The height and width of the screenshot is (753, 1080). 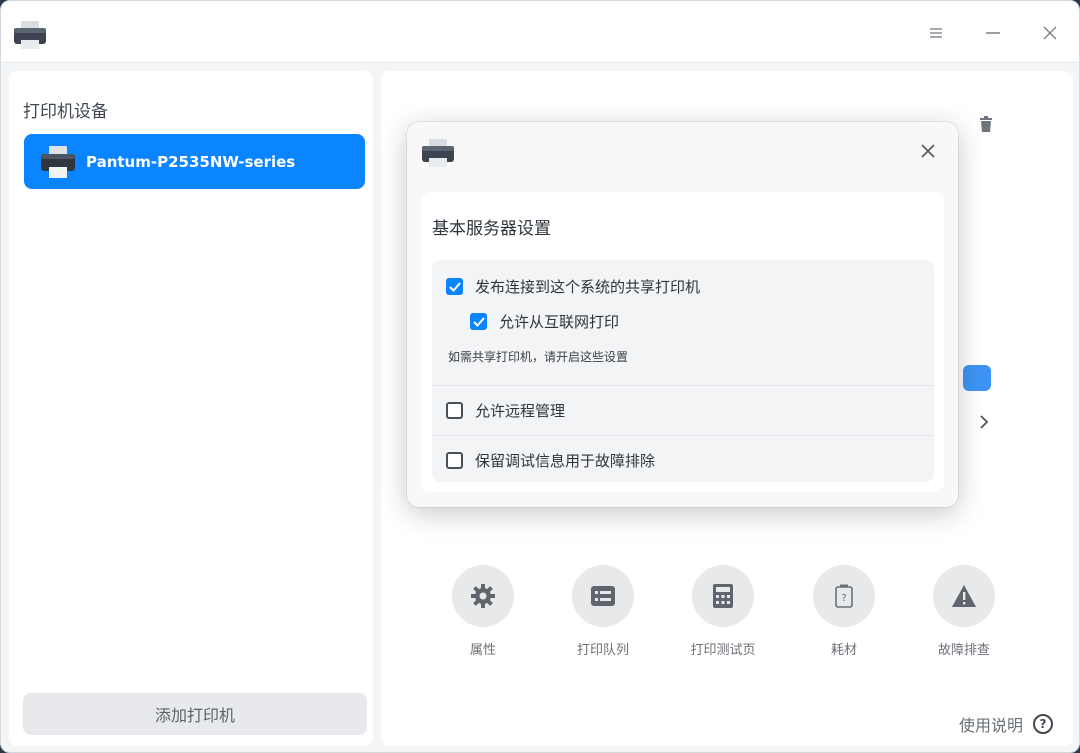 What do you see at coordinates (65, 112) in the screenshot?
I see `sidebar-title: 打印机设备` at bounding box center [65, 112].